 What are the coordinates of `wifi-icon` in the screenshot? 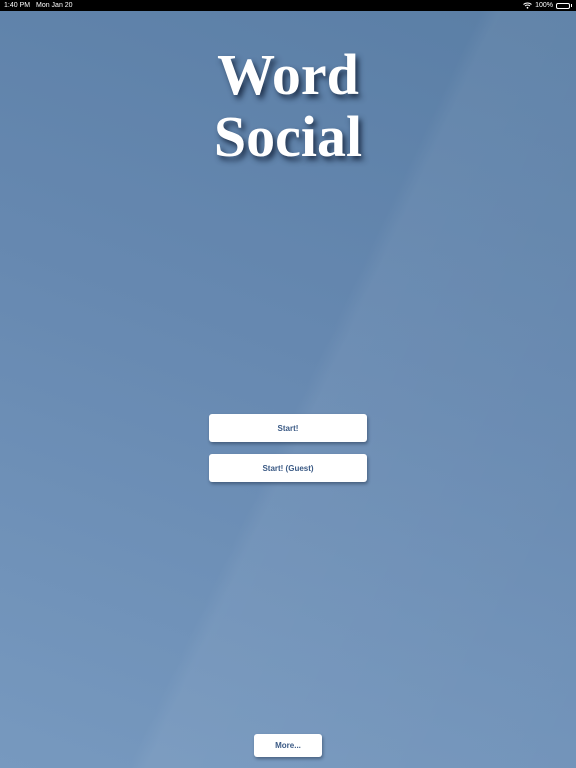 It's located at (527, 5).